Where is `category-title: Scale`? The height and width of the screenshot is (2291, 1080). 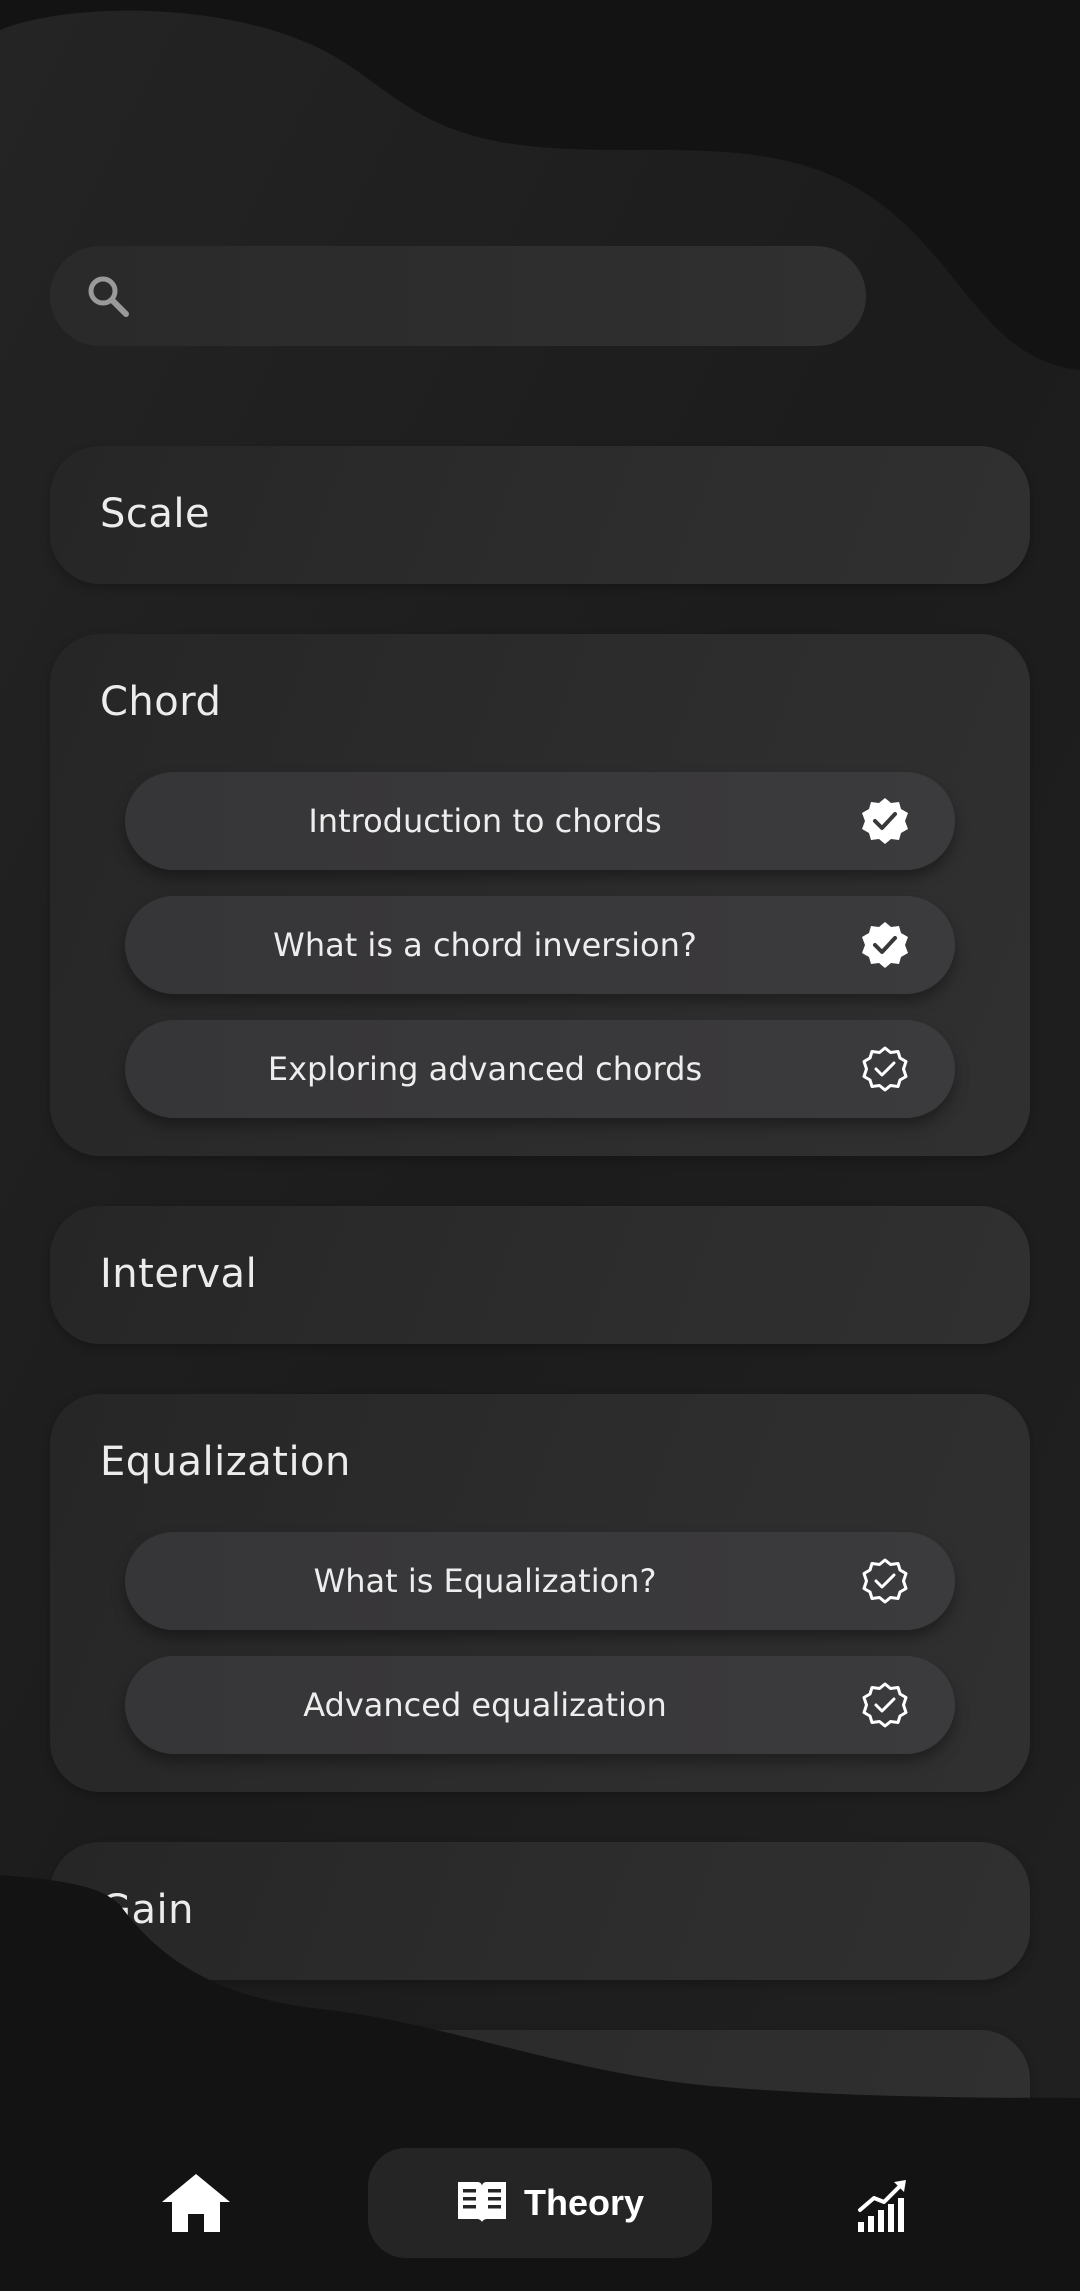
category-title: Scale is located at coordinates (155, 514).